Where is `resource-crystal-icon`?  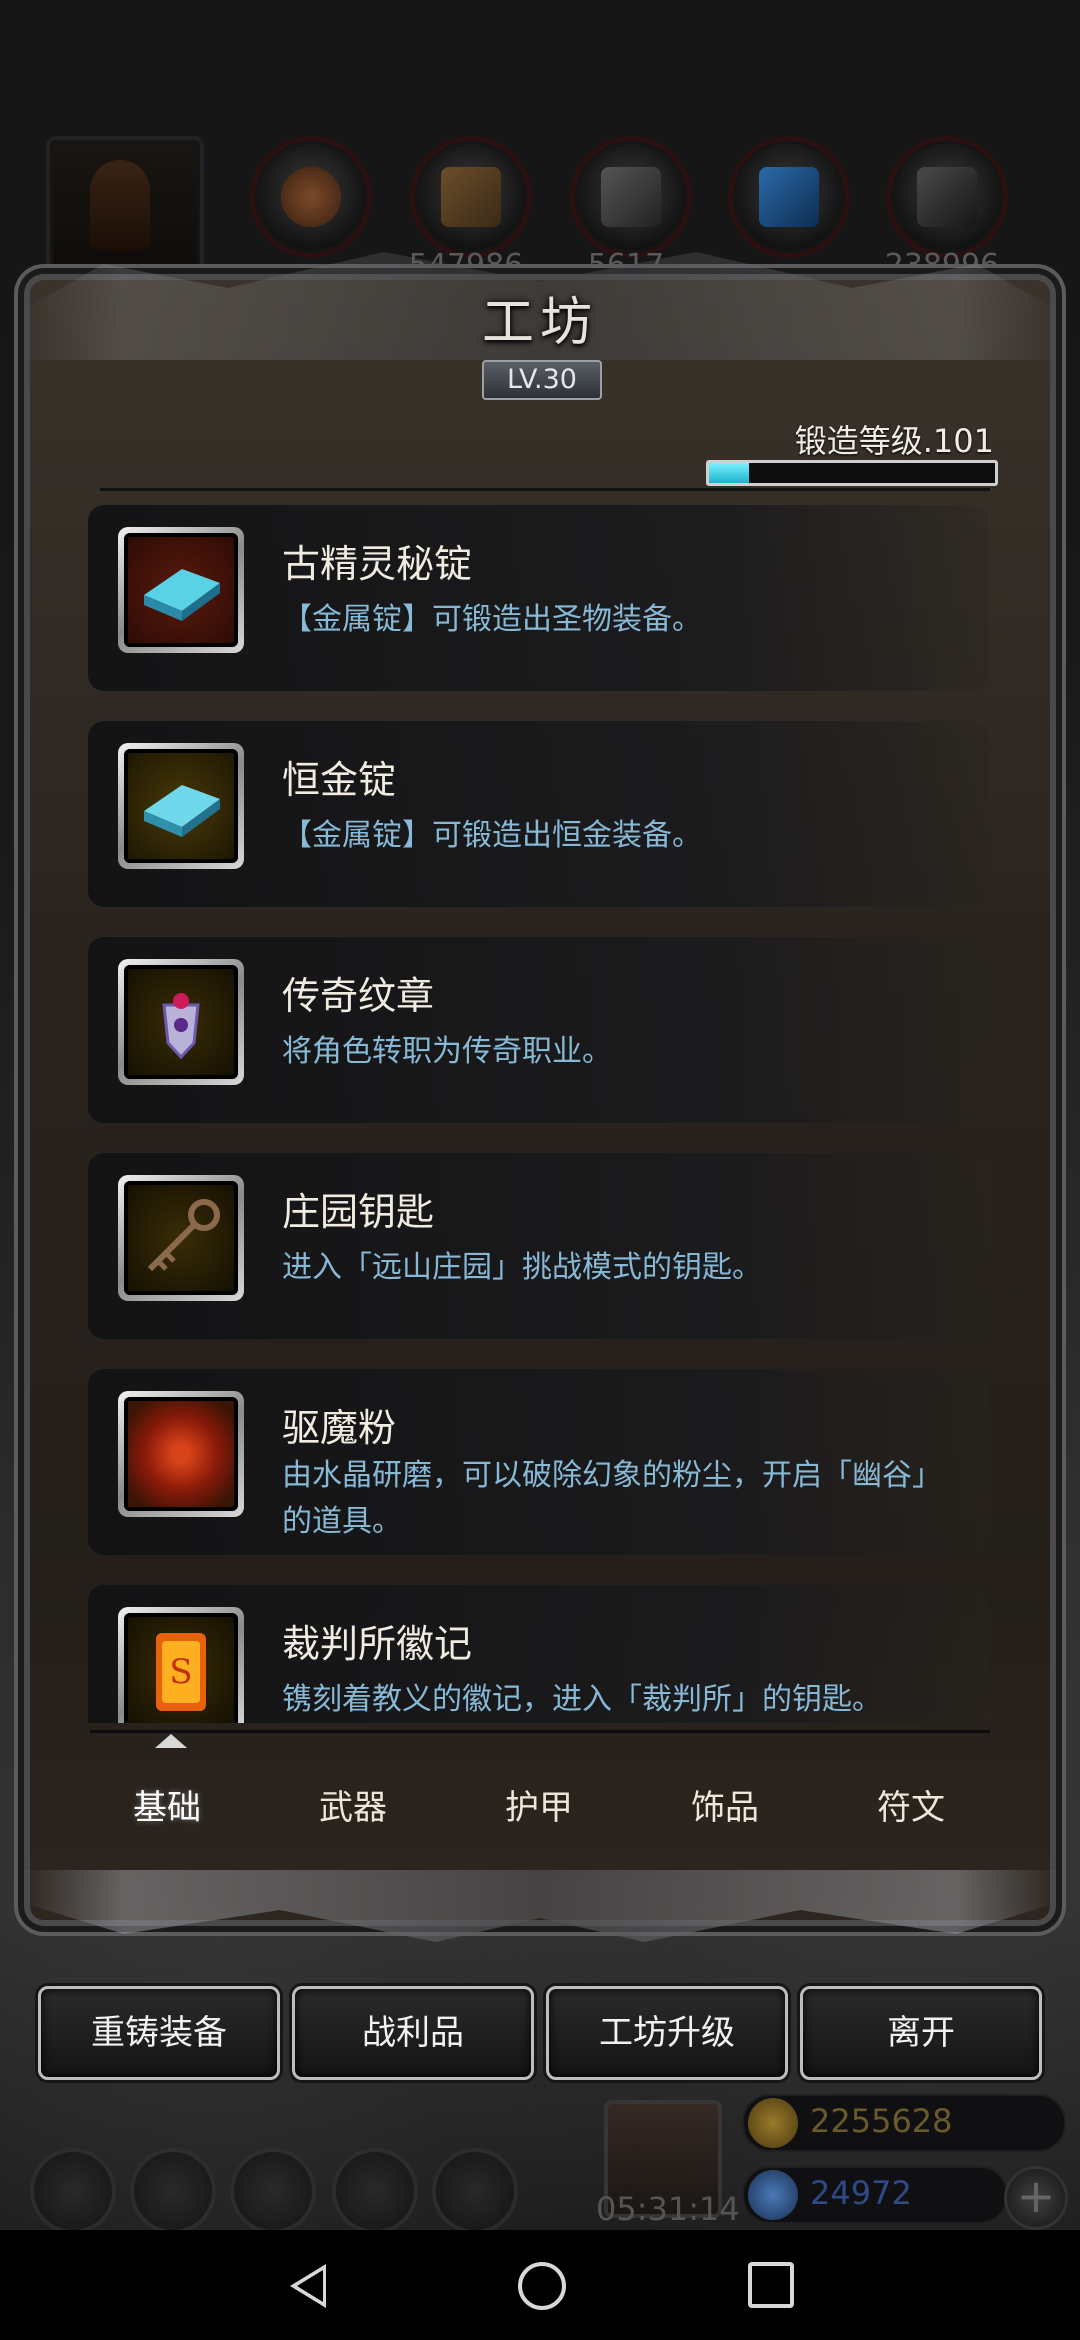
resource-crystal-icon is located at coordinates (789, 197).